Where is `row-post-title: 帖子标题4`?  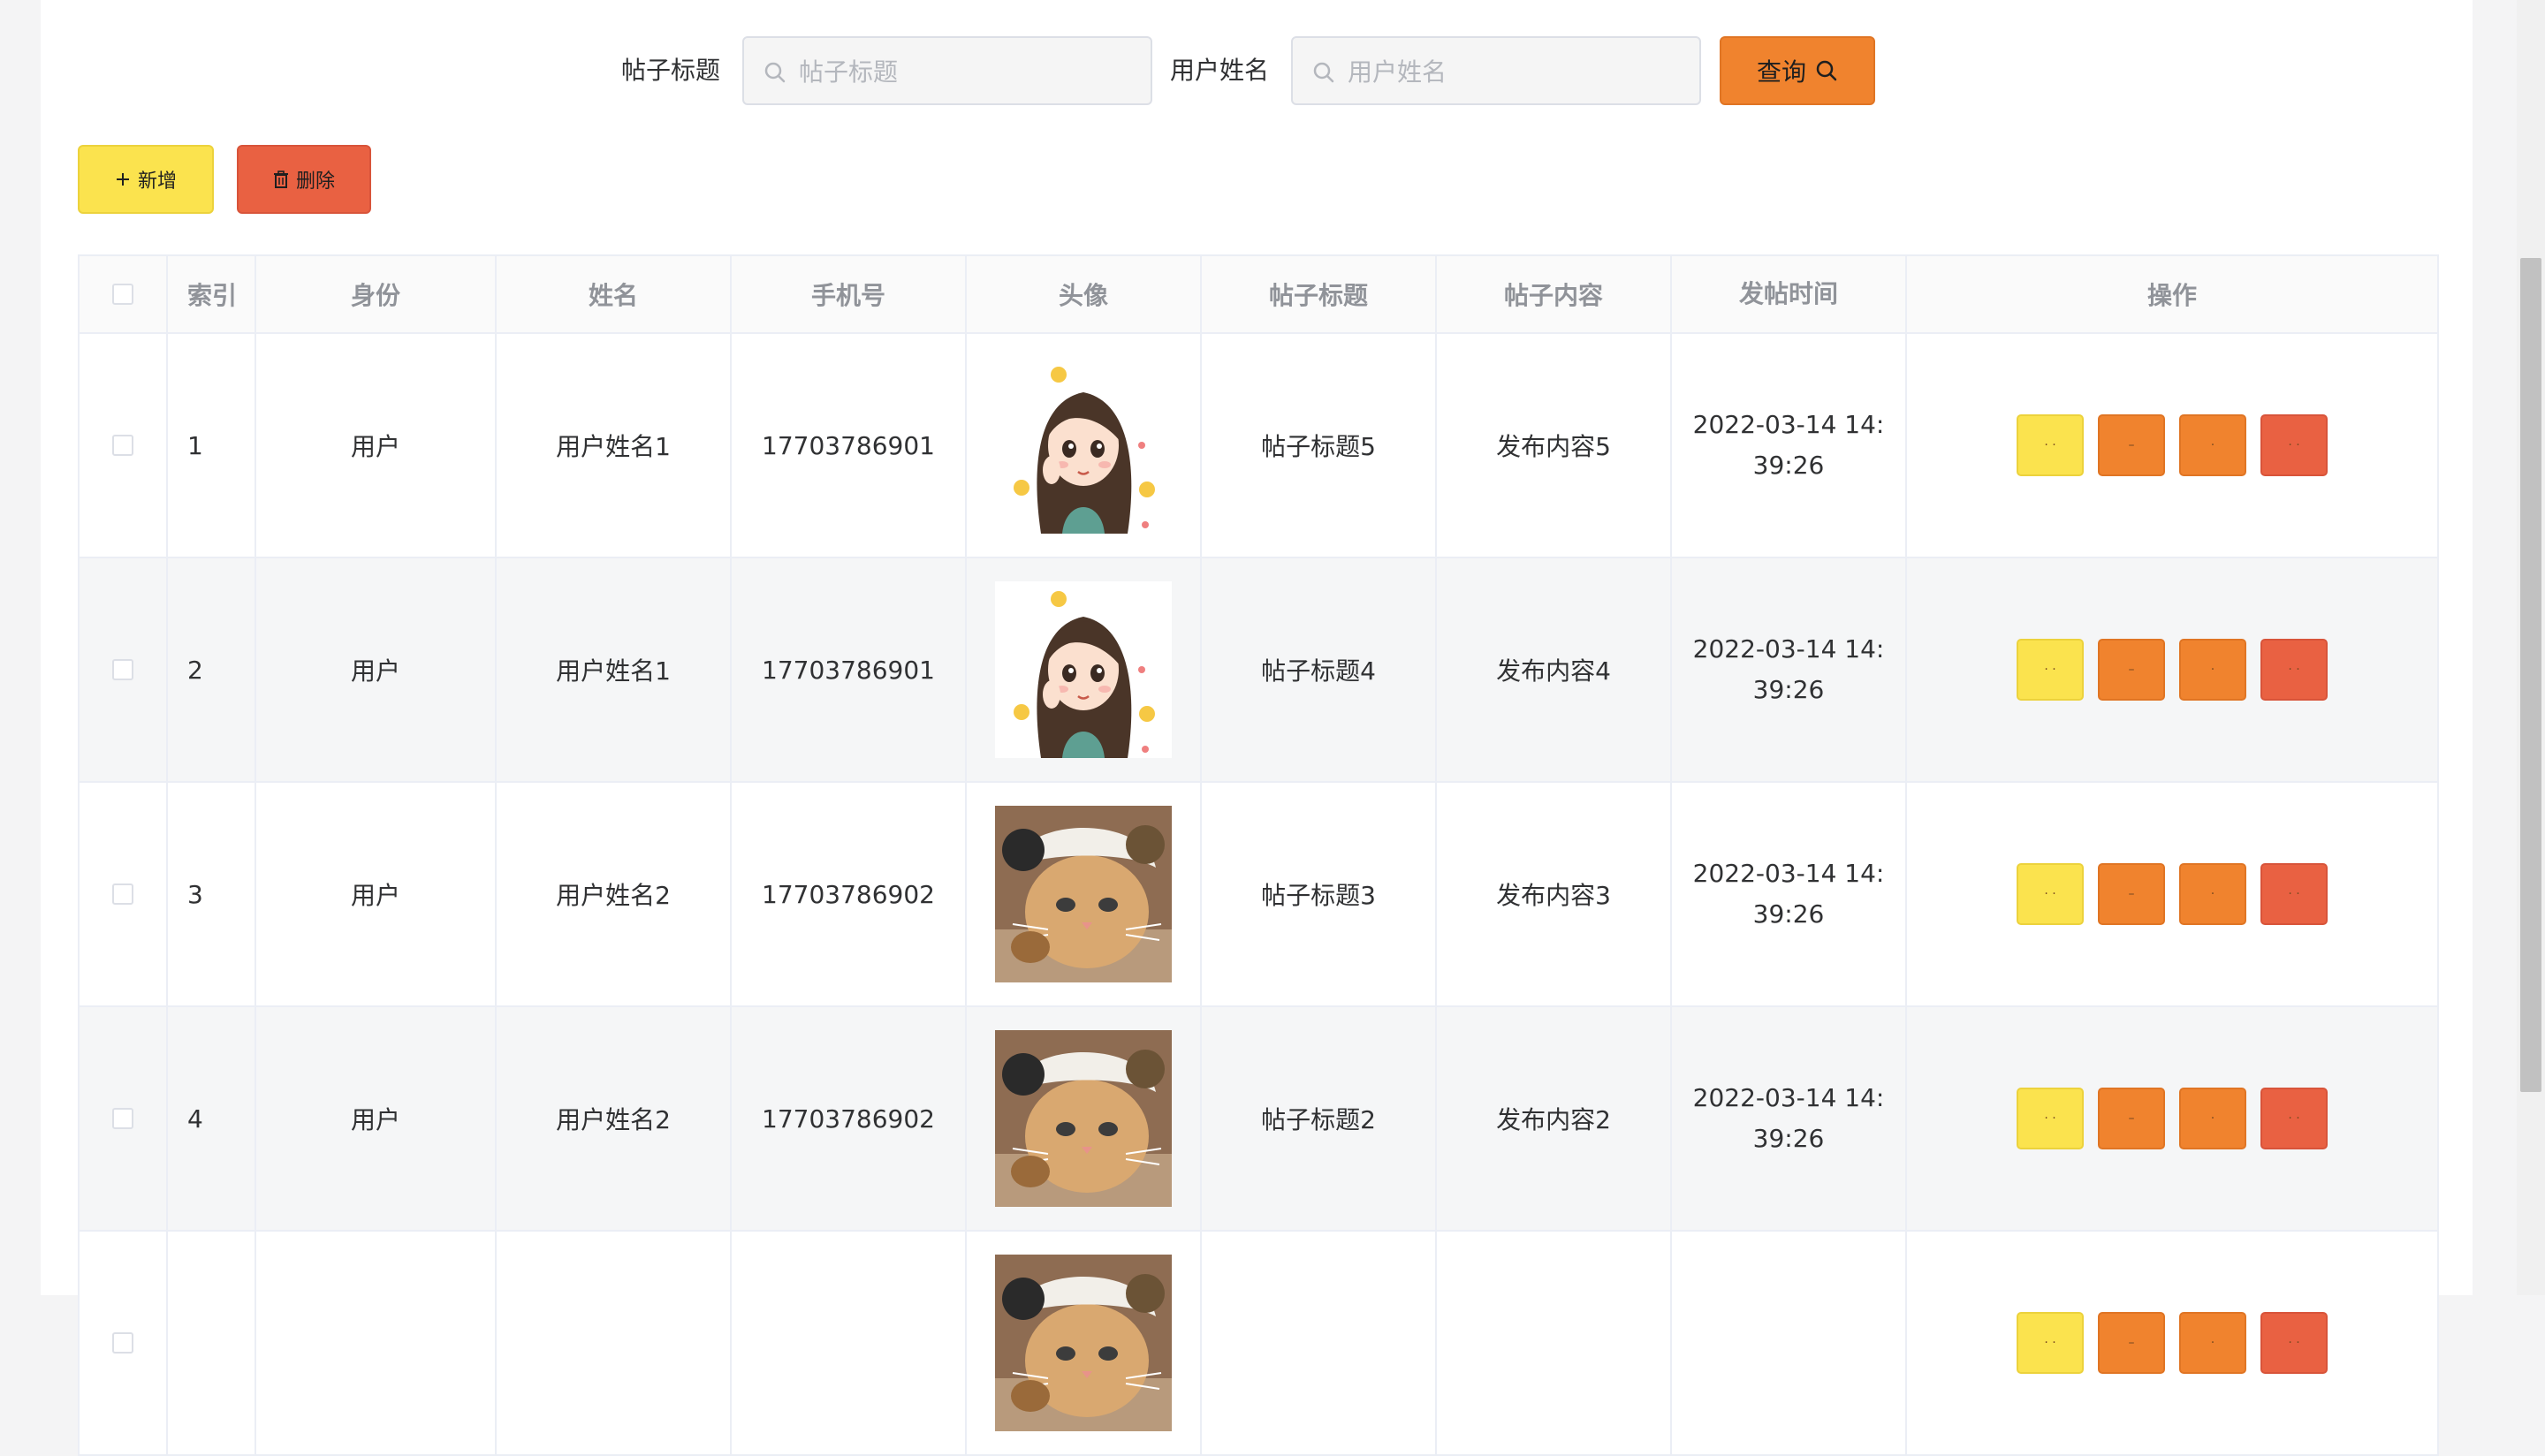 row-post-title: 帖子标题4 is located at coordinates (1319, 670).